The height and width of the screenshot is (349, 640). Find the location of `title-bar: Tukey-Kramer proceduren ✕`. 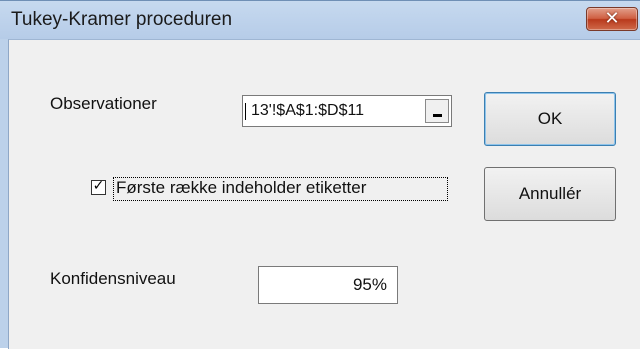

title-bar: Tukey-Kramer proceduren ✕ is located at coordinates (320, 20).